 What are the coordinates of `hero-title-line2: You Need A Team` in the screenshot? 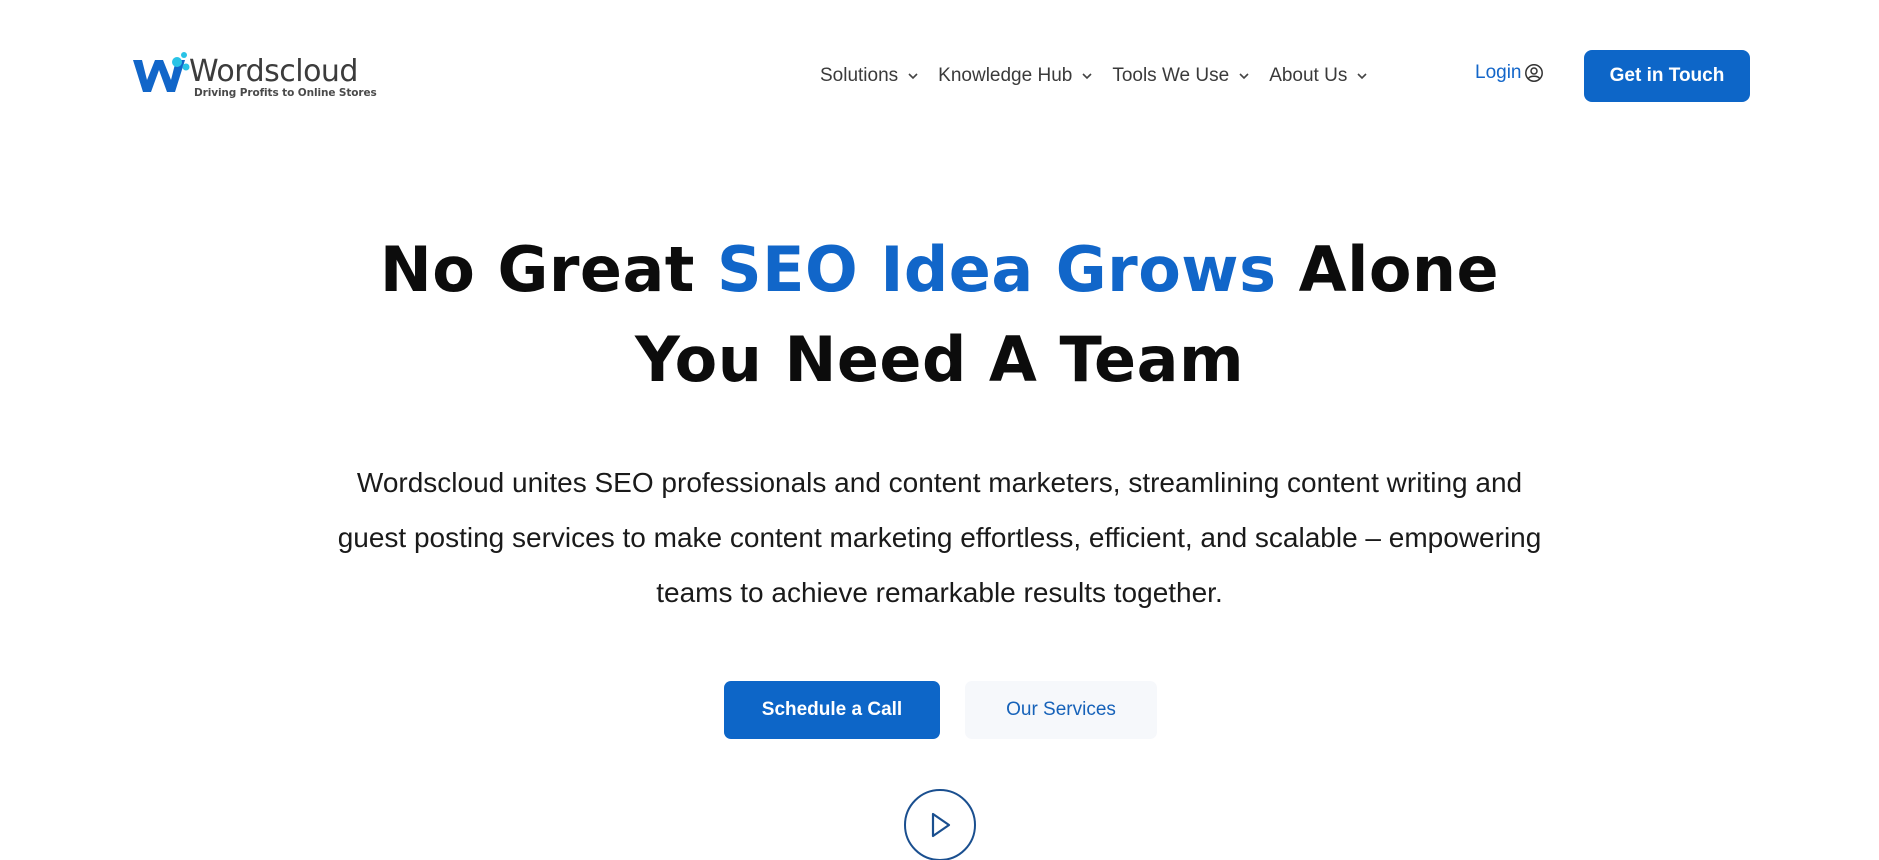 It's located at (939, 359).